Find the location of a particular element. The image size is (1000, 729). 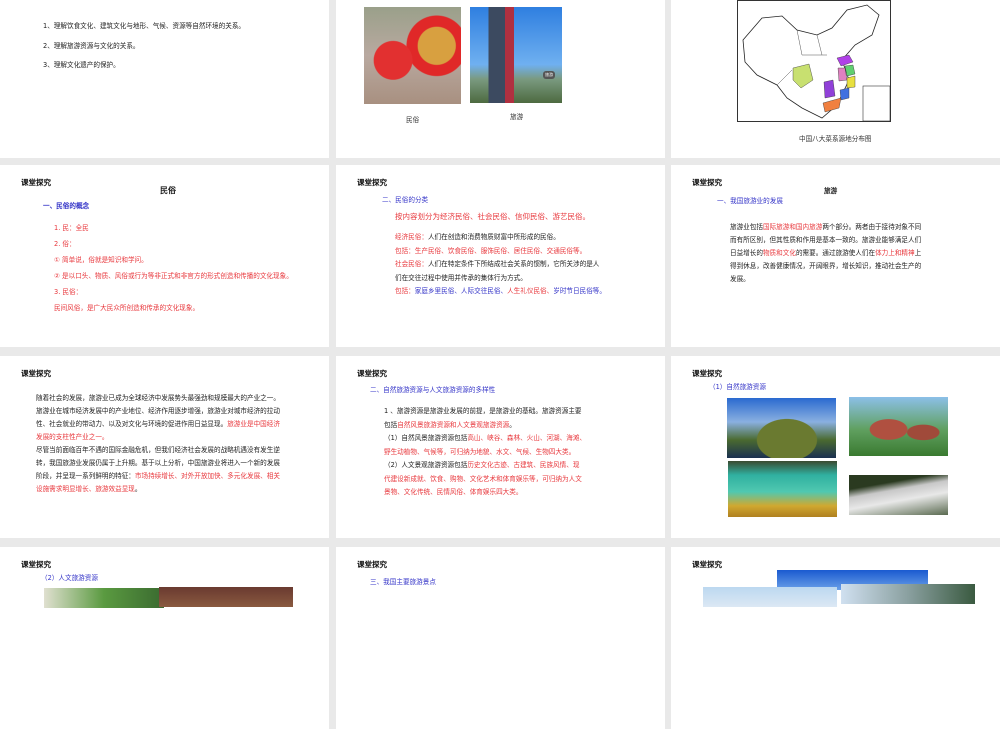

body-text: （2）人文景观旅游资源包括 is located at coordinates (426, 465).